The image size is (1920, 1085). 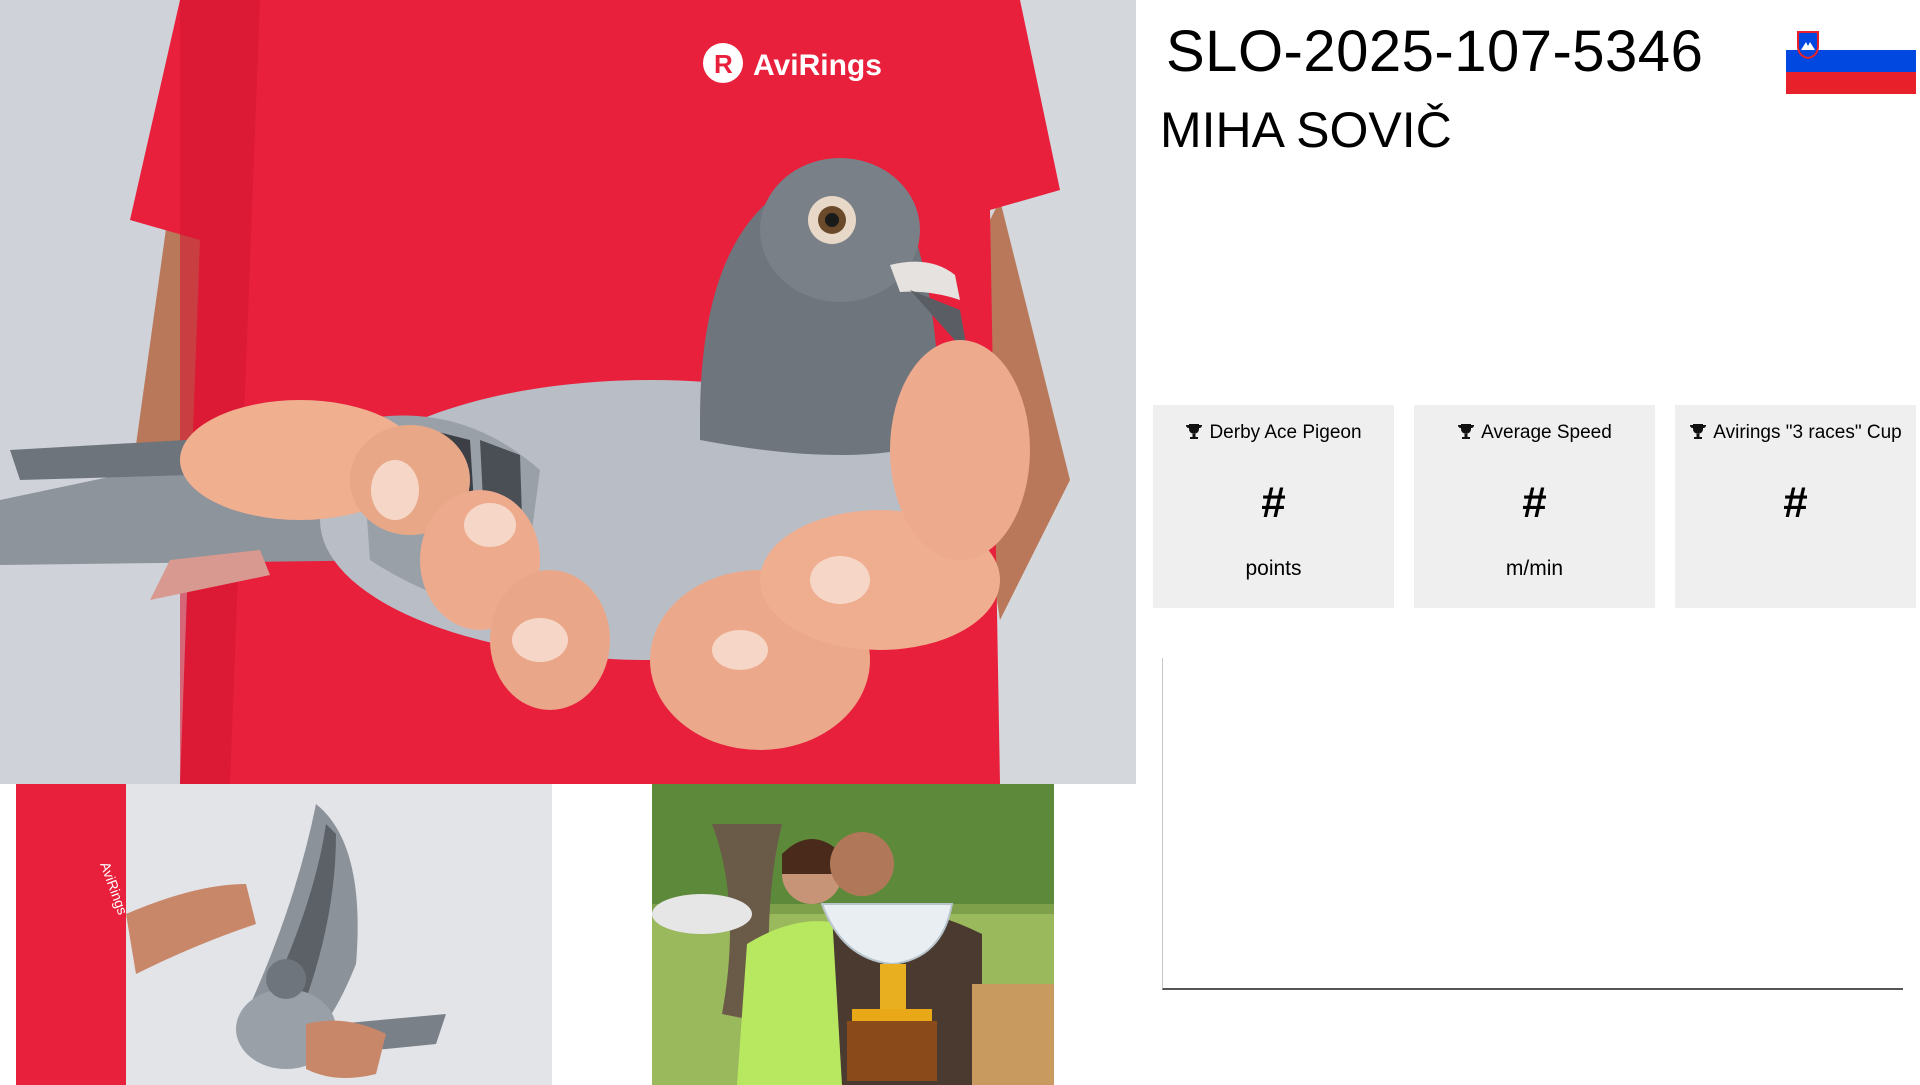 What do you see at coordinates (723, 64) in the screenshot?
I see `svg-text: R` at bounding box center [723, 64].